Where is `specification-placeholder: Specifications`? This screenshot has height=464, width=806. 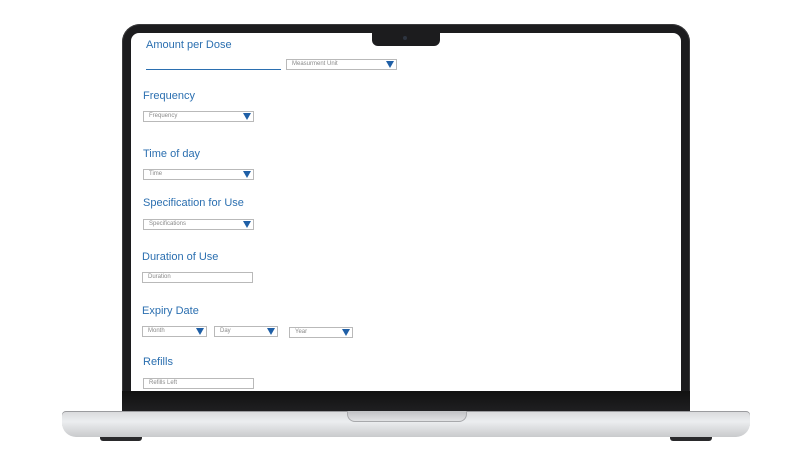 specification-placeholder: Specifications is located at coordinates (168, 224).